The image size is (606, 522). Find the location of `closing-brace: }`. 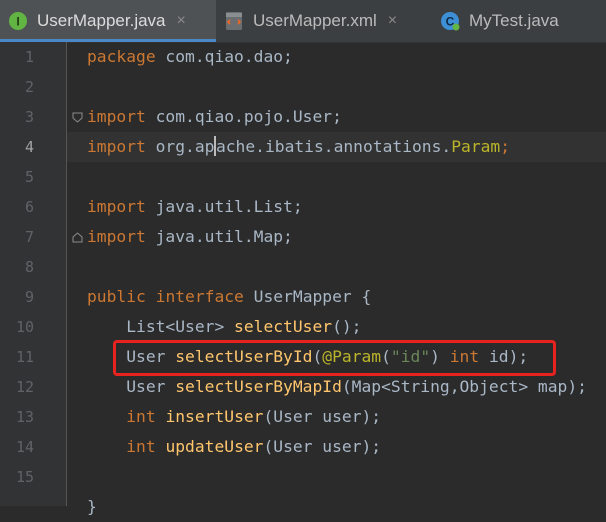

closing-brace: } is located at coordinates (92, 506).